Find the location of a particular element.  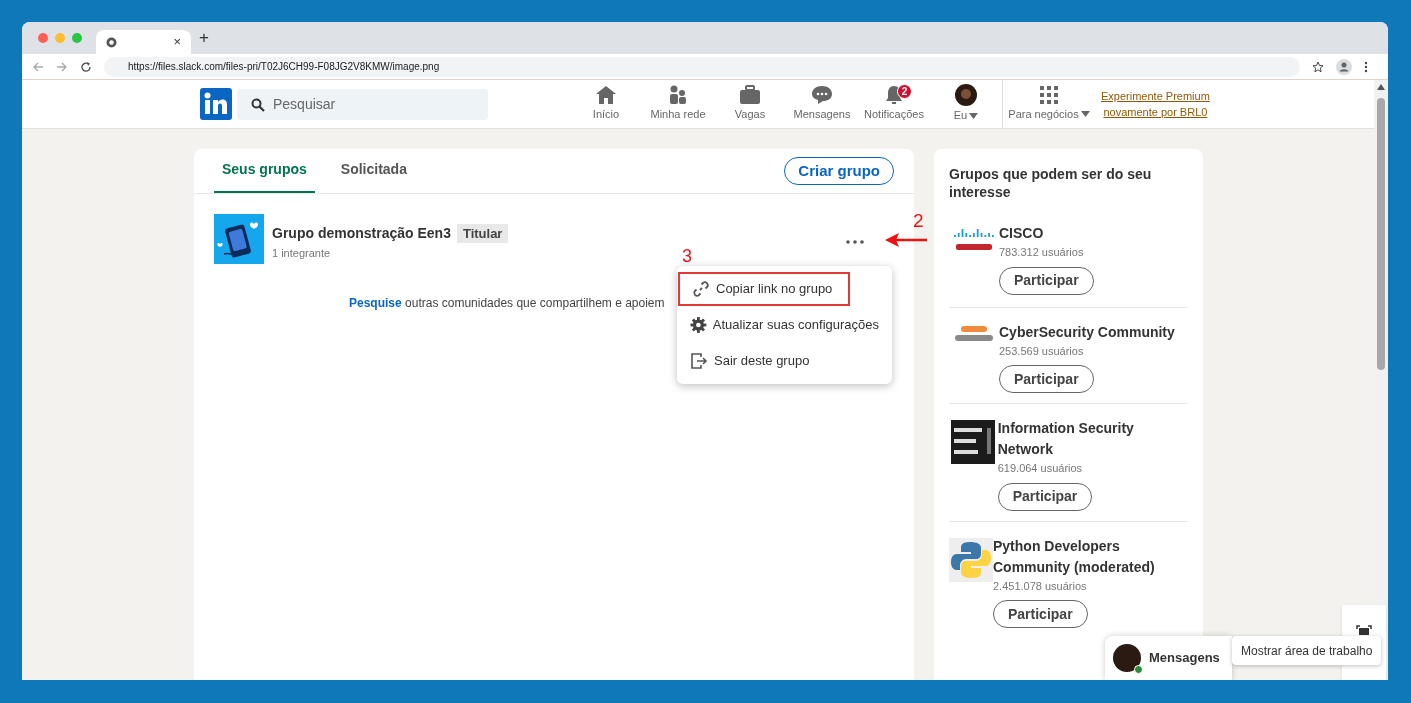

group-title: Information Security Network is located at coordinates (1092, 439).